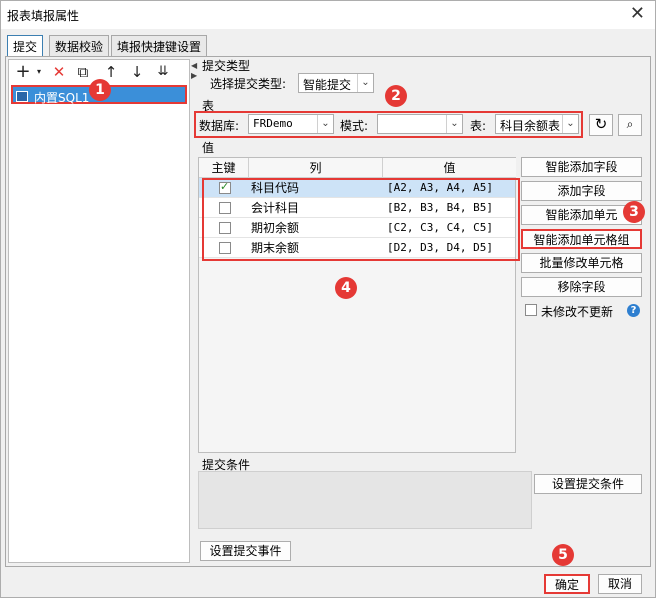  Describe the element at coordinates (245, 551) in the screenshot. I see `set-submit-event-button: 设置提交事件` at that location.